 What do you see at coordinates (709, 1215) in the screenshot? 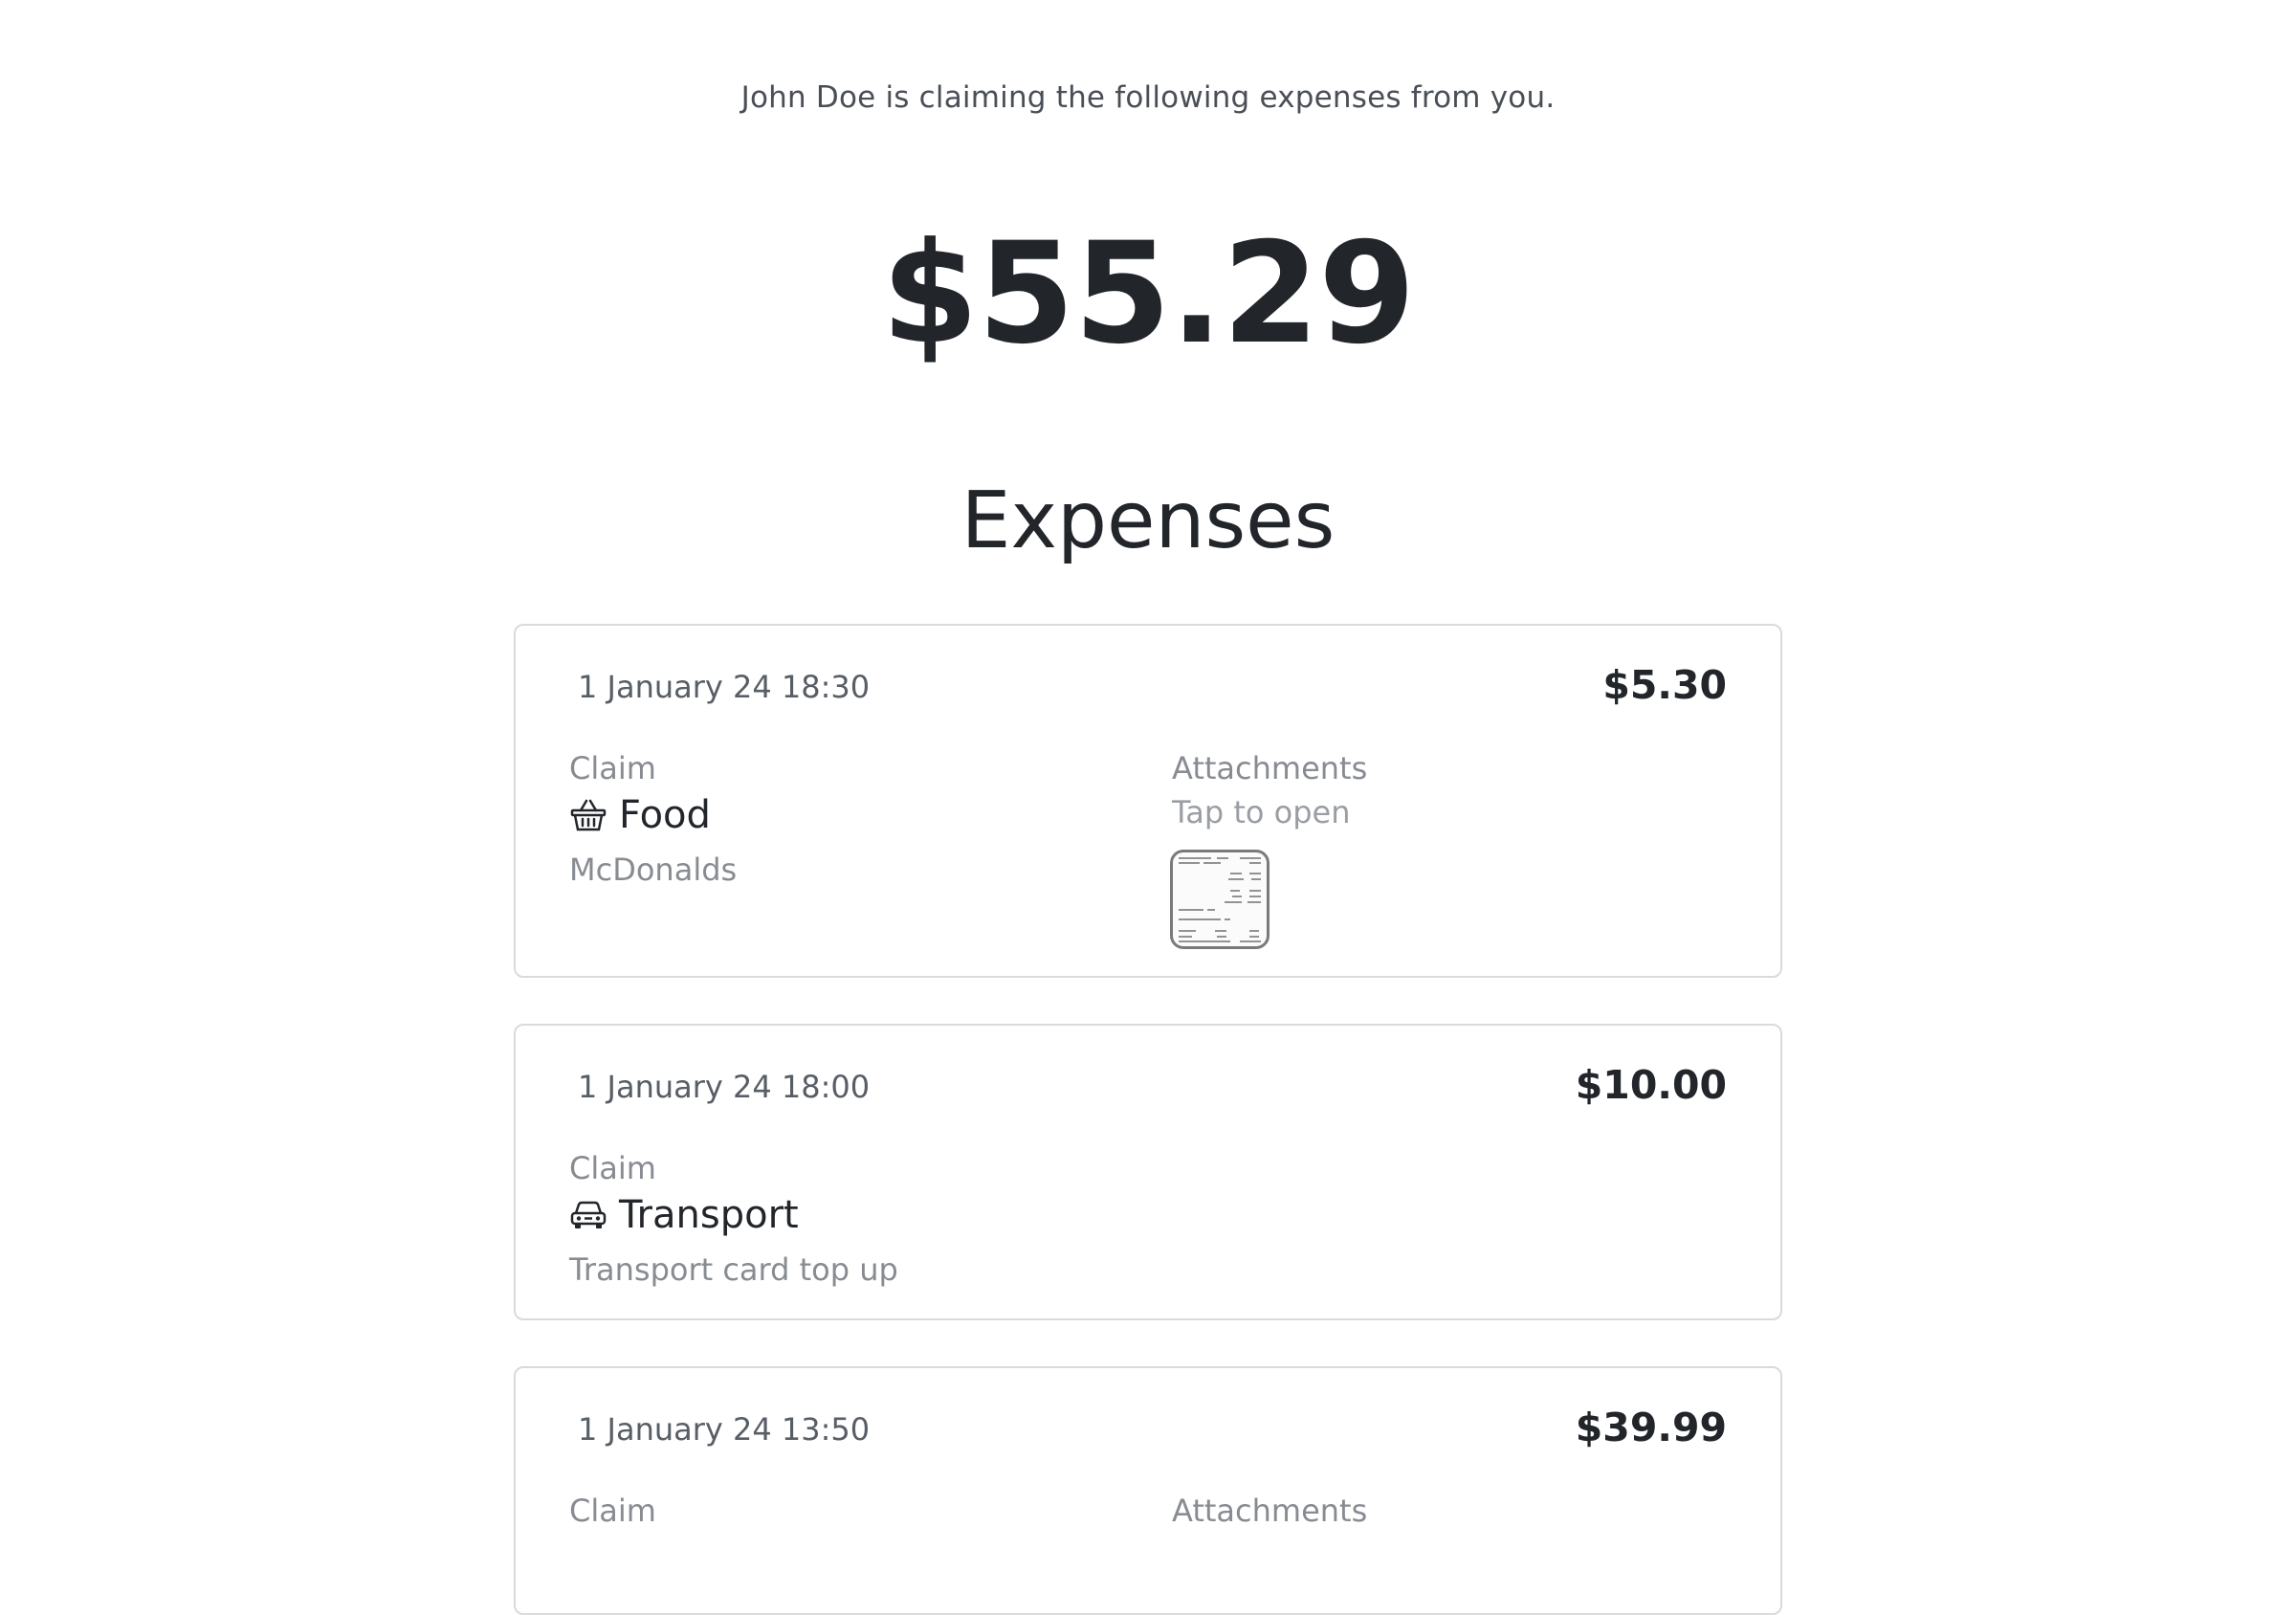
I see `category-label: Transport` at bounding box center [709, 1215].